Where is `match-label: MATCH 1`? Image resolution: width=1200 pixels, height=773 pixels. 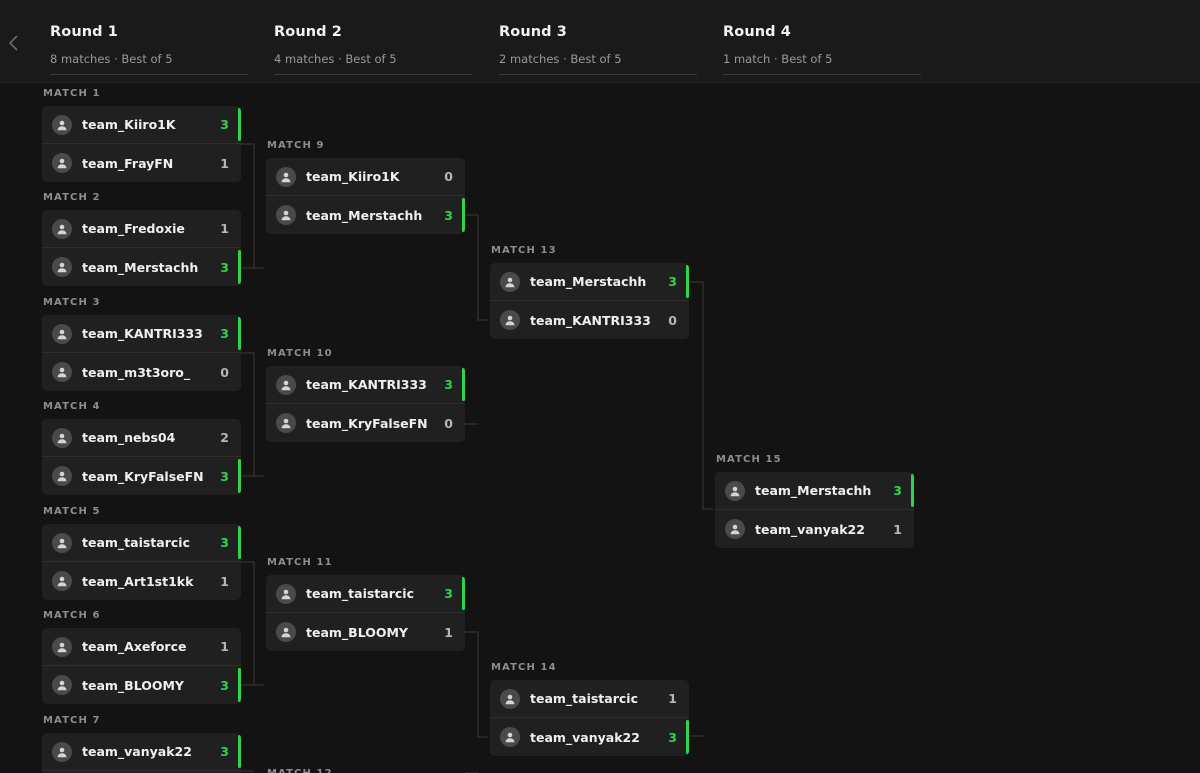 match-label: MATCH 1 is located at coordinates (72, 93).